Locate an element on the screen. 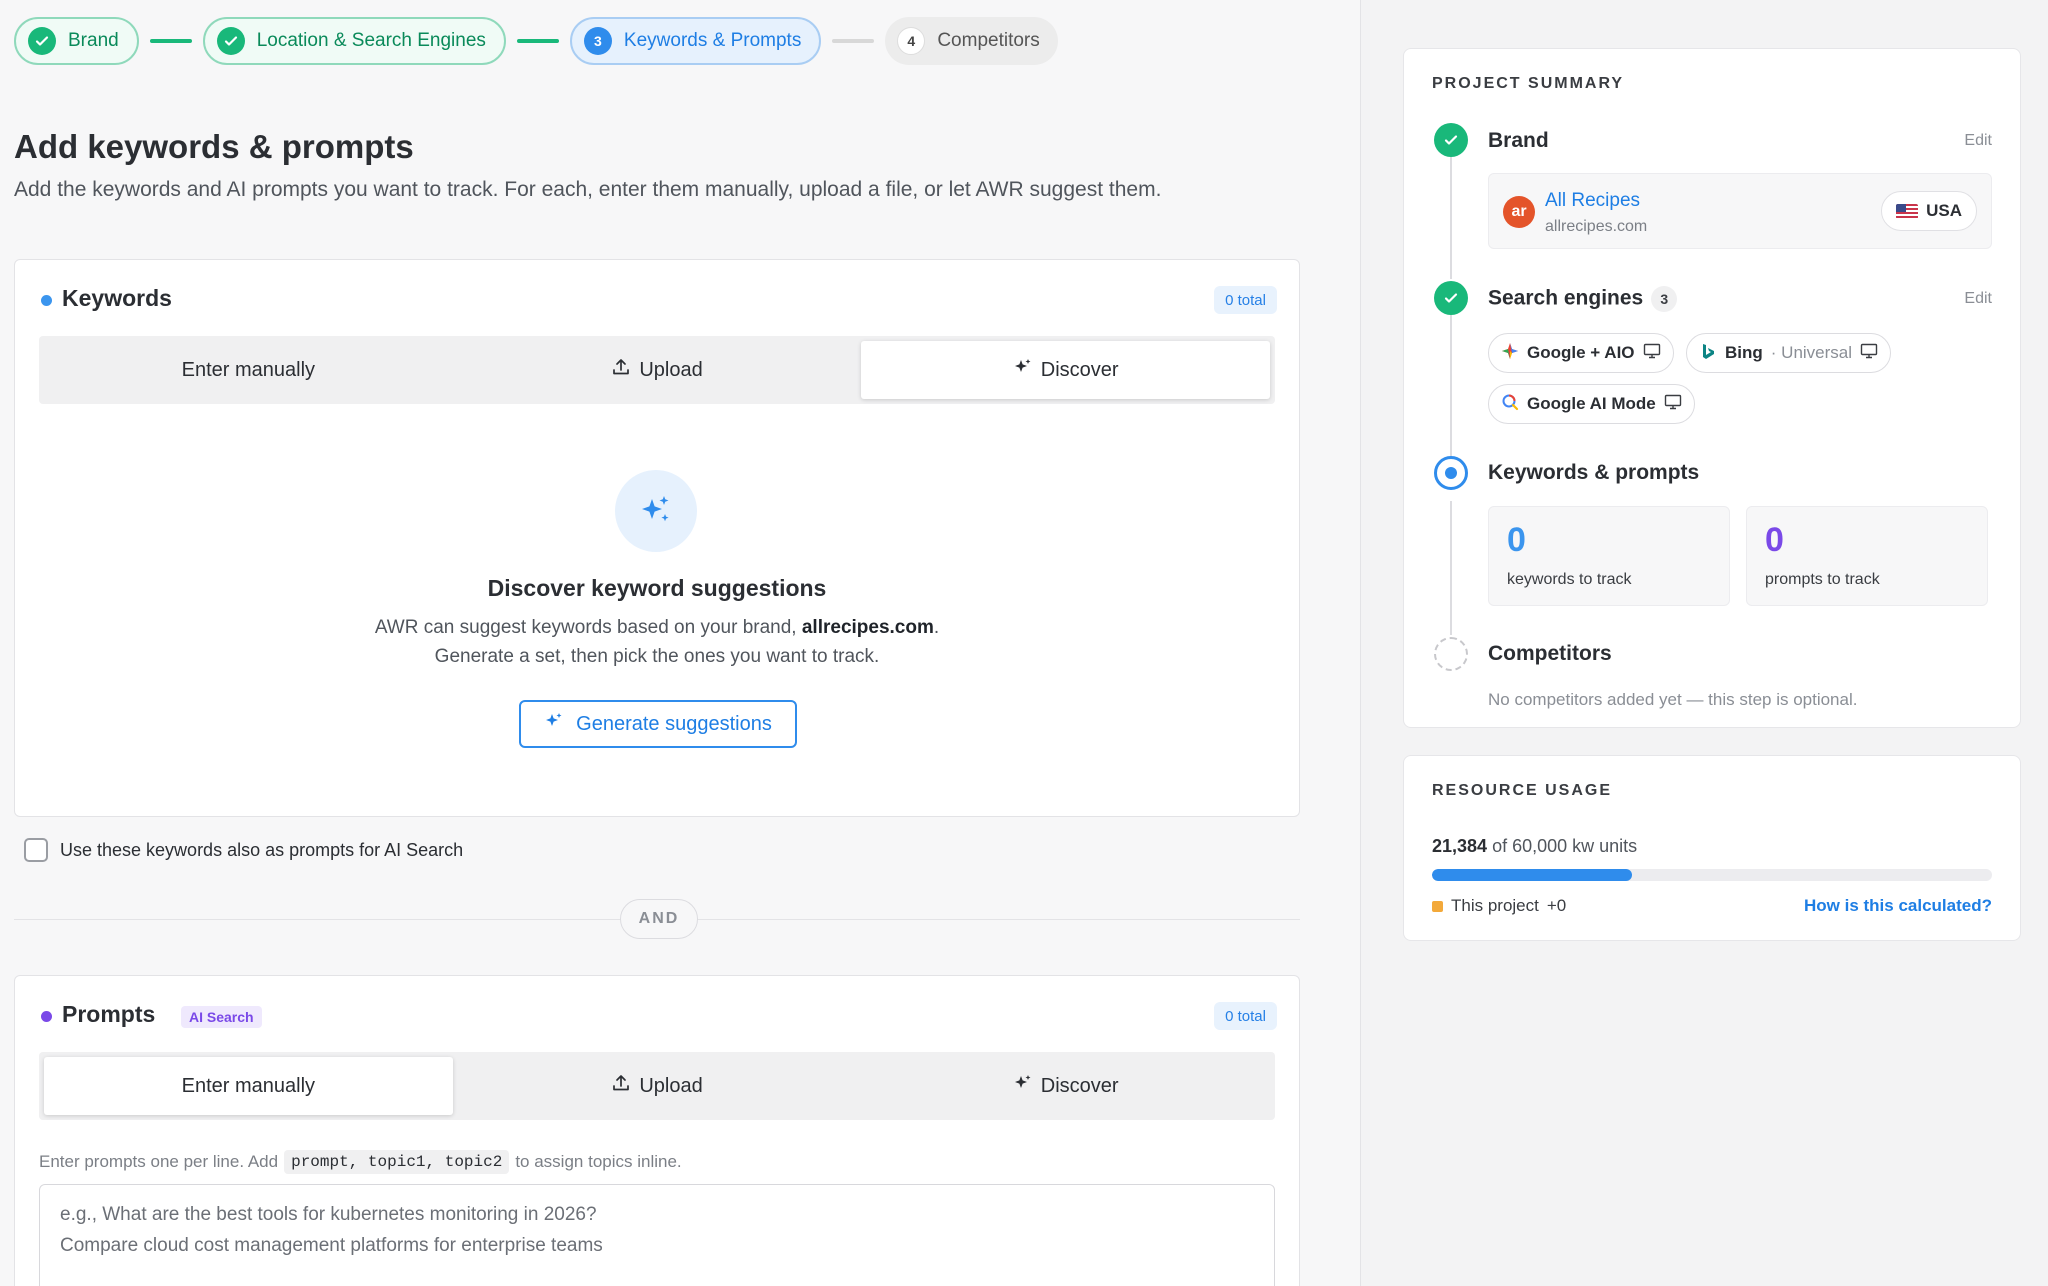 Image resolution: width=2048 pixels, height=1286 pixels. prompts-count: 0 is located at coordinates (1774, 540).